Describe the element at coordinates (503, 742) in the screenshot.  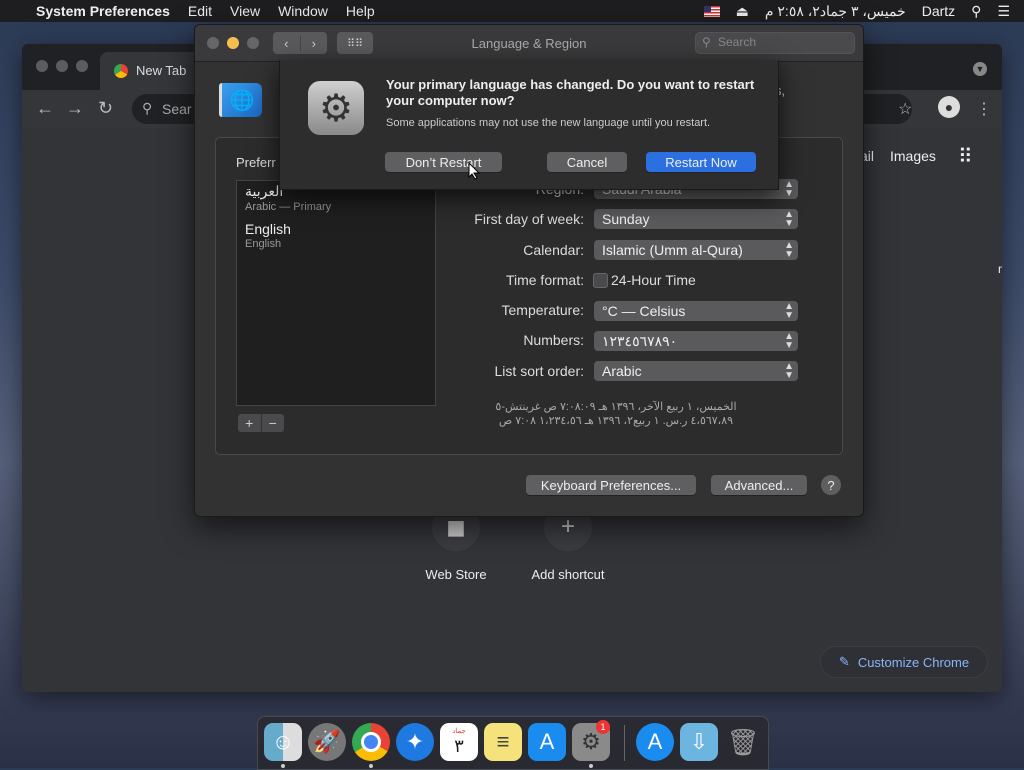
I see `notes-icon: ≡` at that location.